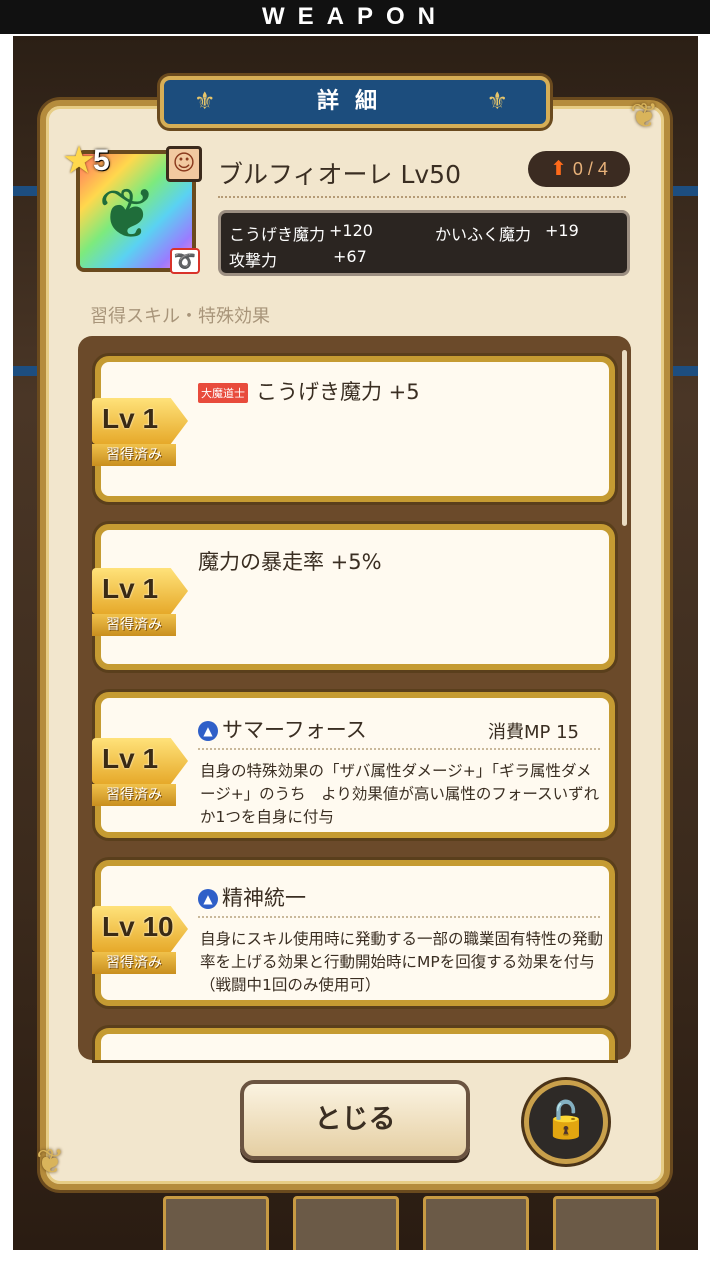 The width and height of the screenshot is (710, 1262). Describe the element at coordinates (127, 214) in the screenshot. I see `sword-icon: ❦` at that location.